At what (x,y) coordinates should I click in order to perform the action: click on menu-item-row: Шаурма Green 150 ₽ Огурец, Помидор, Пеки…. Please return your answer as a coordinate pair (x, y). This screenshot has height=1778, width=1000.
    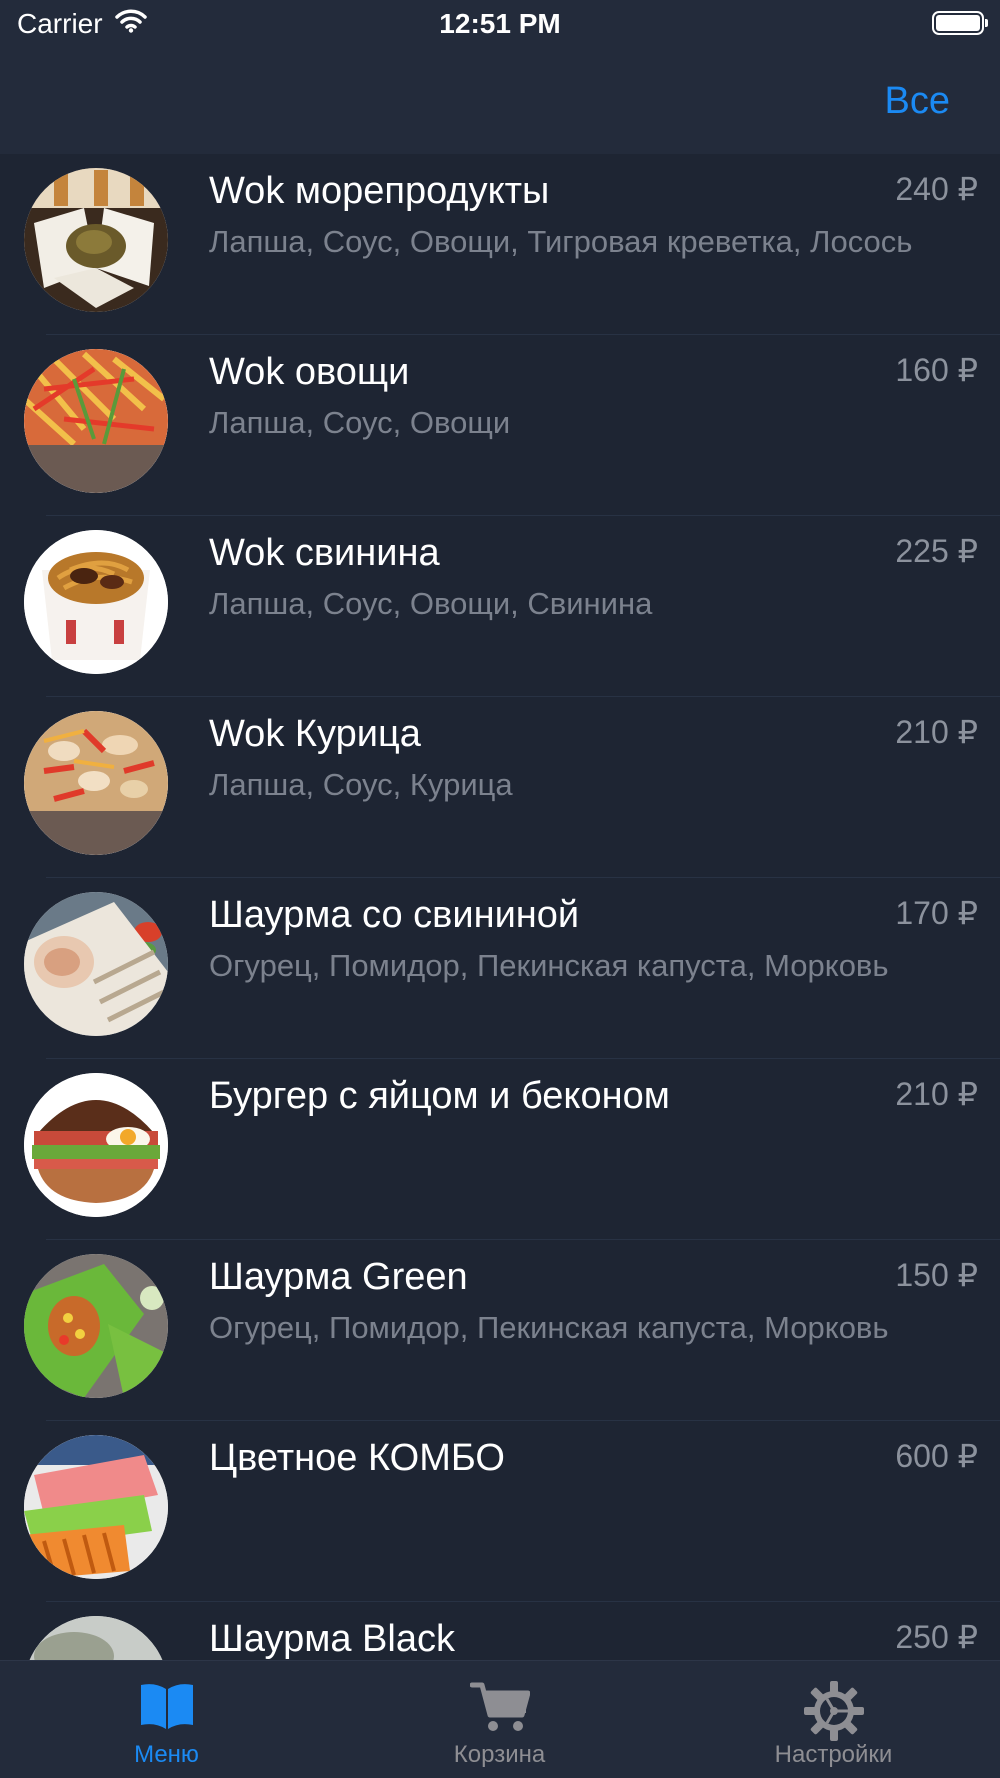
    Looking at the image, I should click on (500, 1330).